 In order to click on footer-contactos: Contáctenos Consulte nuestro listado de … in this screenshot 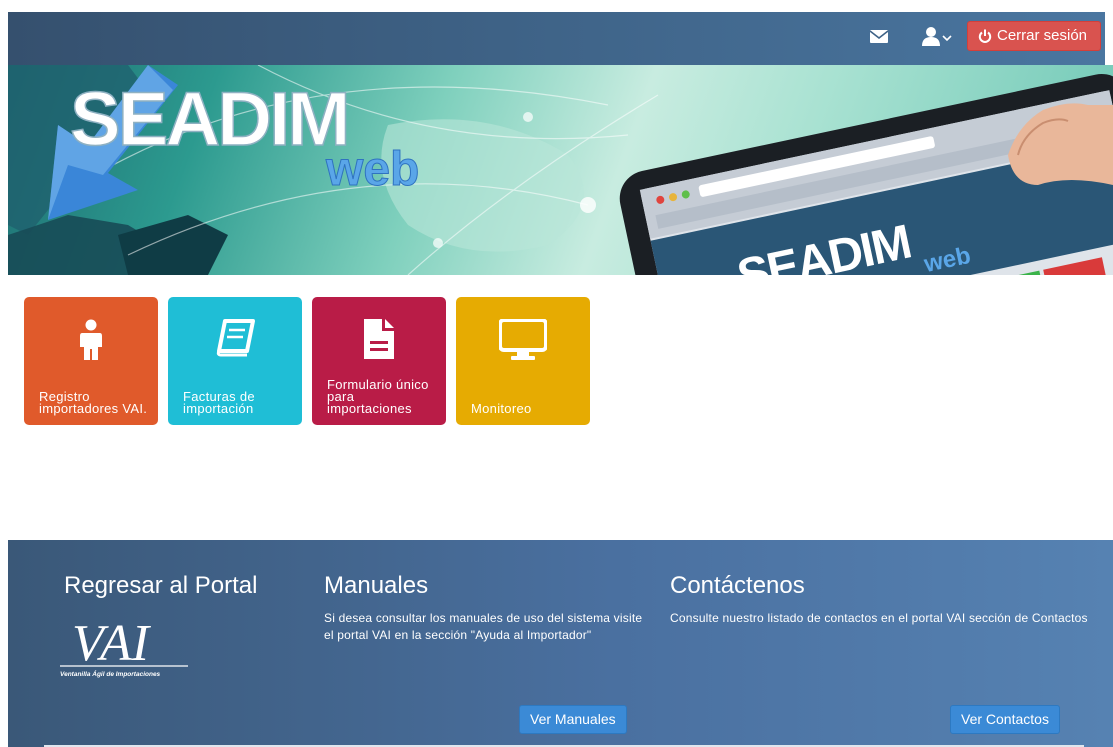, I will do `click(880, 599)`.